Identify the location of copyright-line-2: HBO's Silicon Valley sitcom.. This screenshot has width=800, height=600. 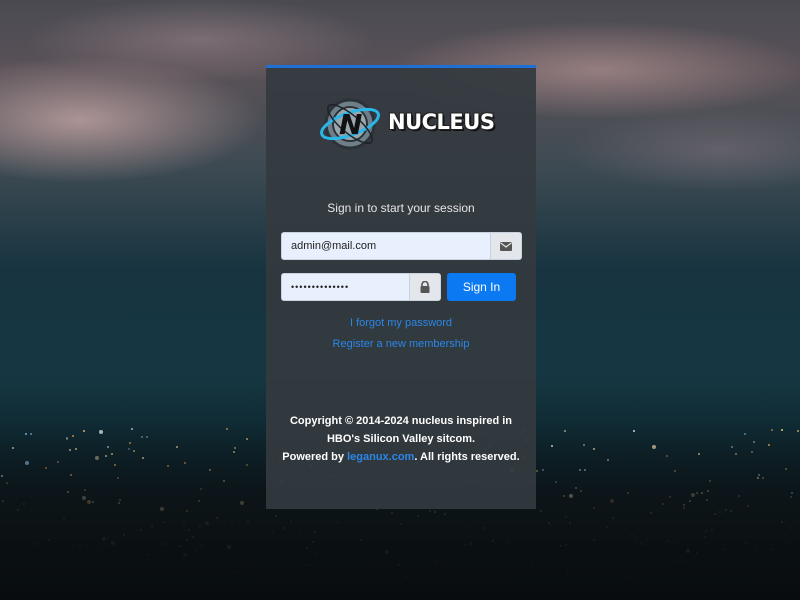
(401, 439).